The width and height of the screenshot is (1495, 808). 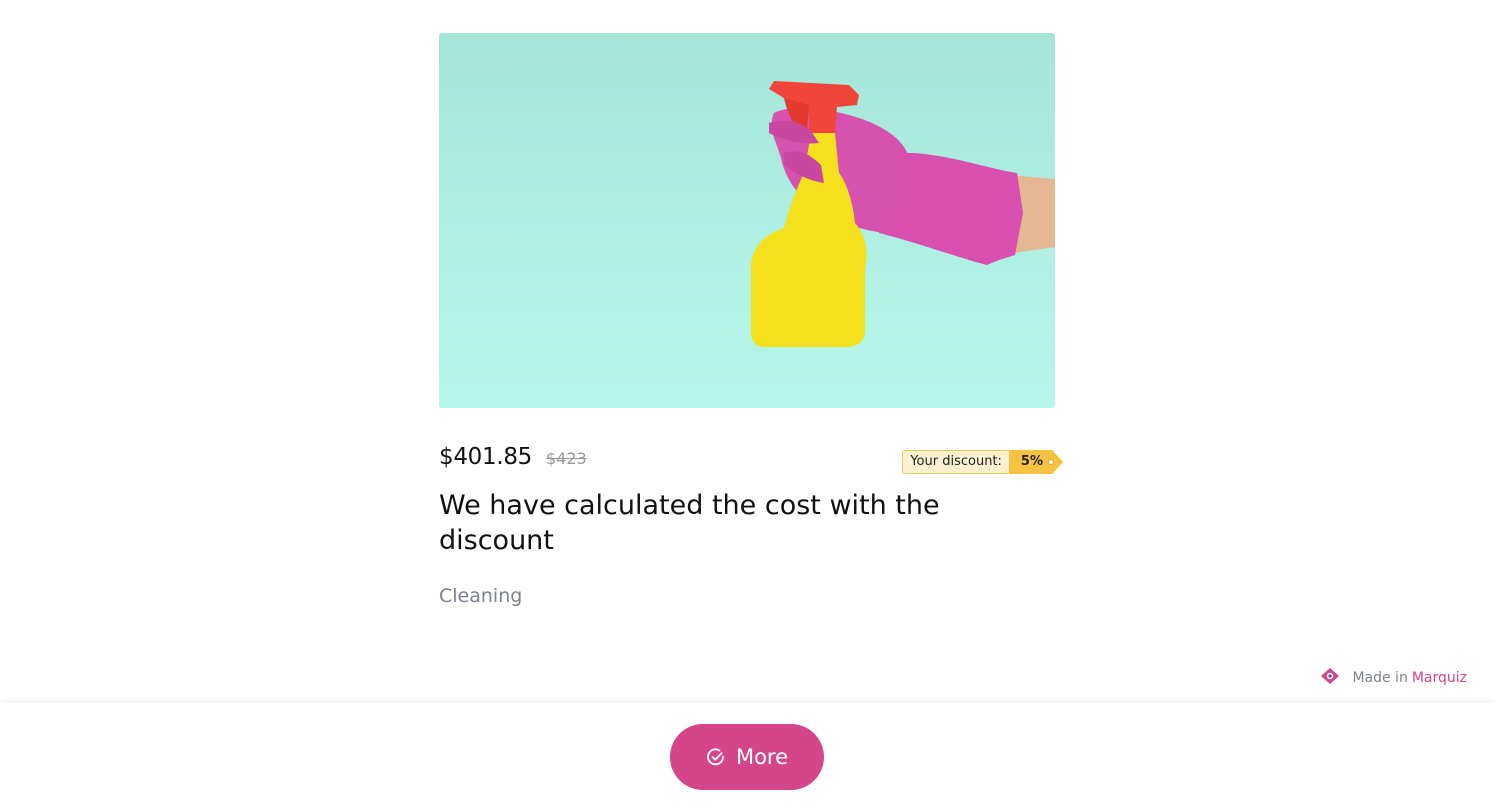 I want to click on more-button: More, so click(x=747, y=757).